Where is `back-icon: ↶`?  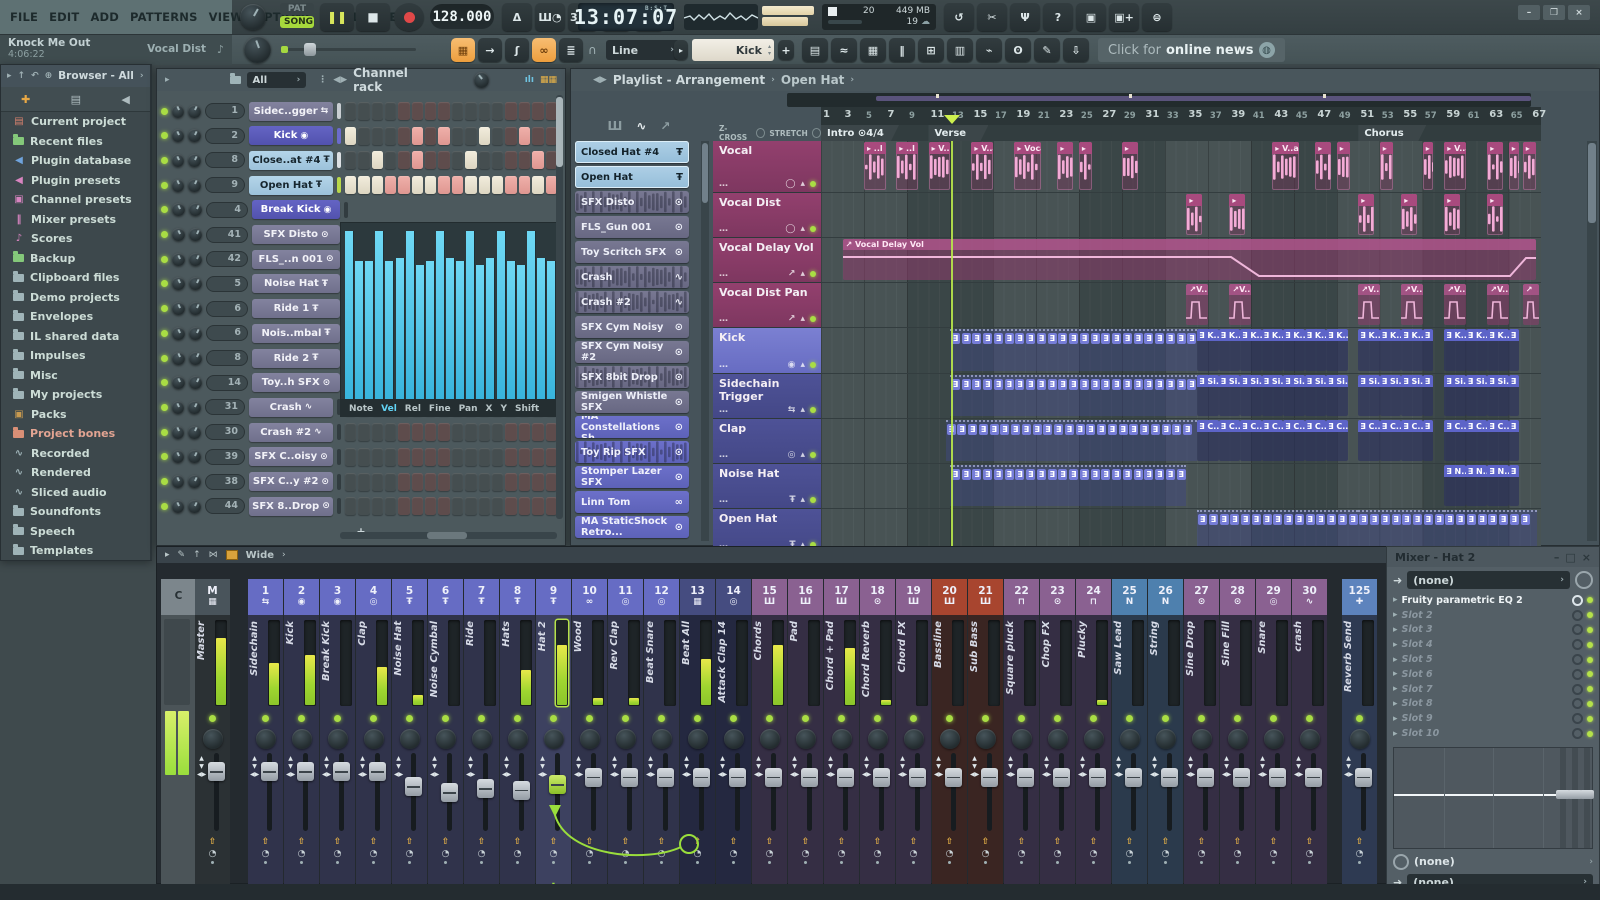
back-icon: ↶ is located at coordinates (35, 76).